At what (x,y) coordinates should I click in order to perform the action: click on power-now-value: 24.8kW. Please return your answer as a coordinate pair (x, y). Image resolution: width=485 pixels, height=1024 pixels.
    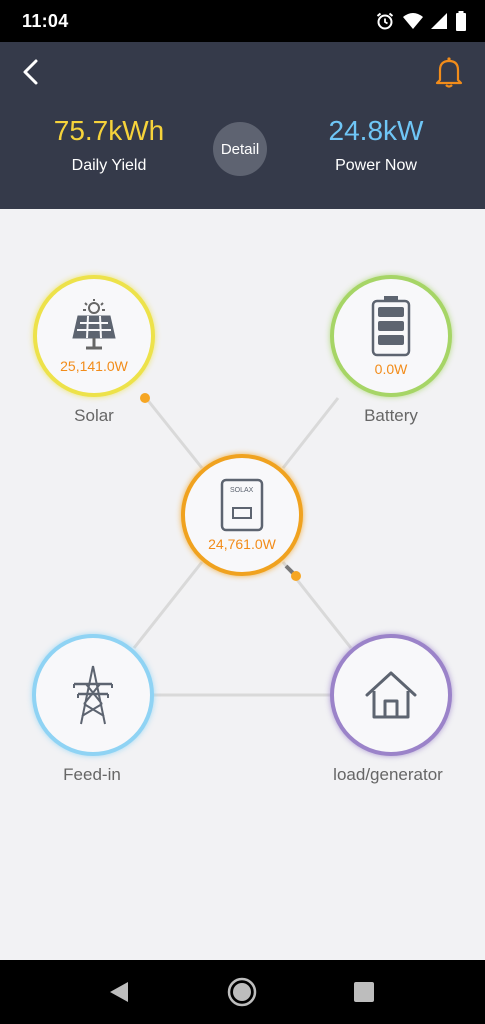
    Looking at the image, I should click on (376, 130).